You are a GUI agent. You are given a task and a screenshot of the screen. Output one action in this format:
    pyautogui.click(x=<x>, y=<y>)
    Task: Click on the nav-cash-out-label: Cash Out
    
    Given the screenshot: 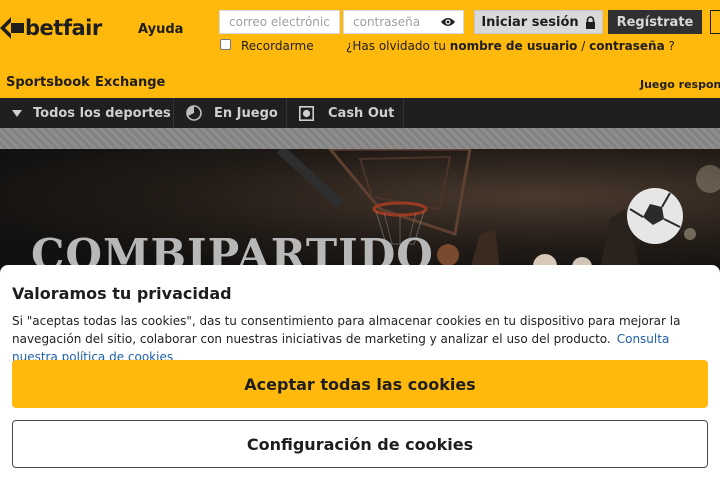 What is the action you would take?
    pyautogui.click(x=361, y=113)
    